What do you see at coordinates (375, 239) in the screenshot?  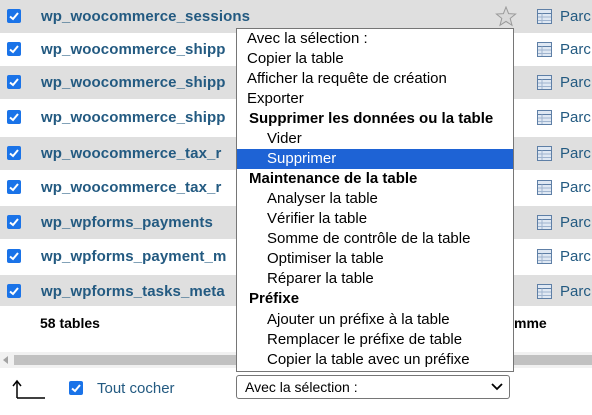 I see `dropdown-option: Somme de contrôle de la table` at bounding box center [375, 239].